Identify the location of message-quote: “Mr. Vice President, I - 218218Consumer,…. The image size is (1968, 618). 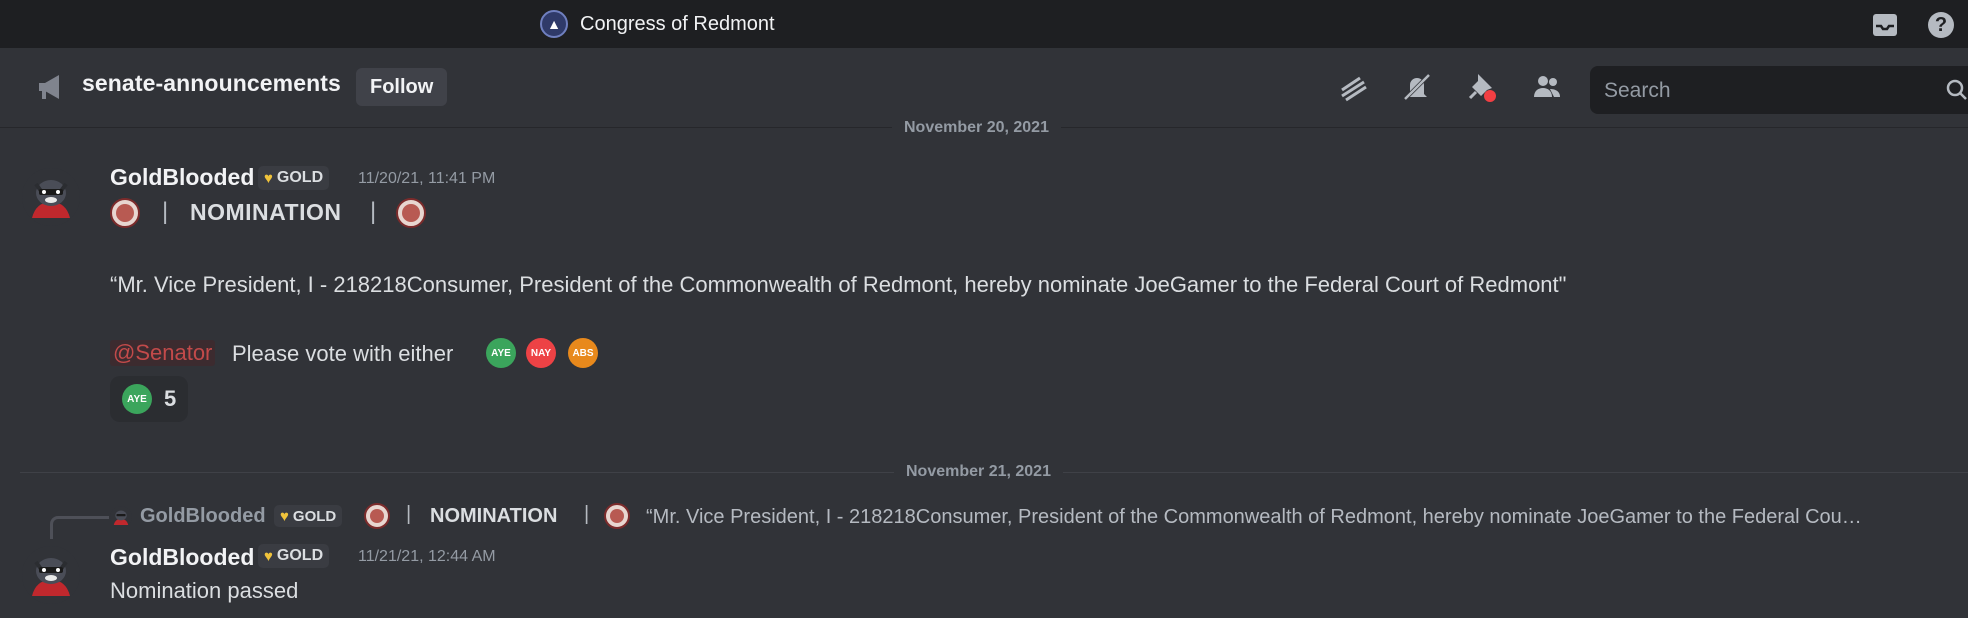
(838, 284).